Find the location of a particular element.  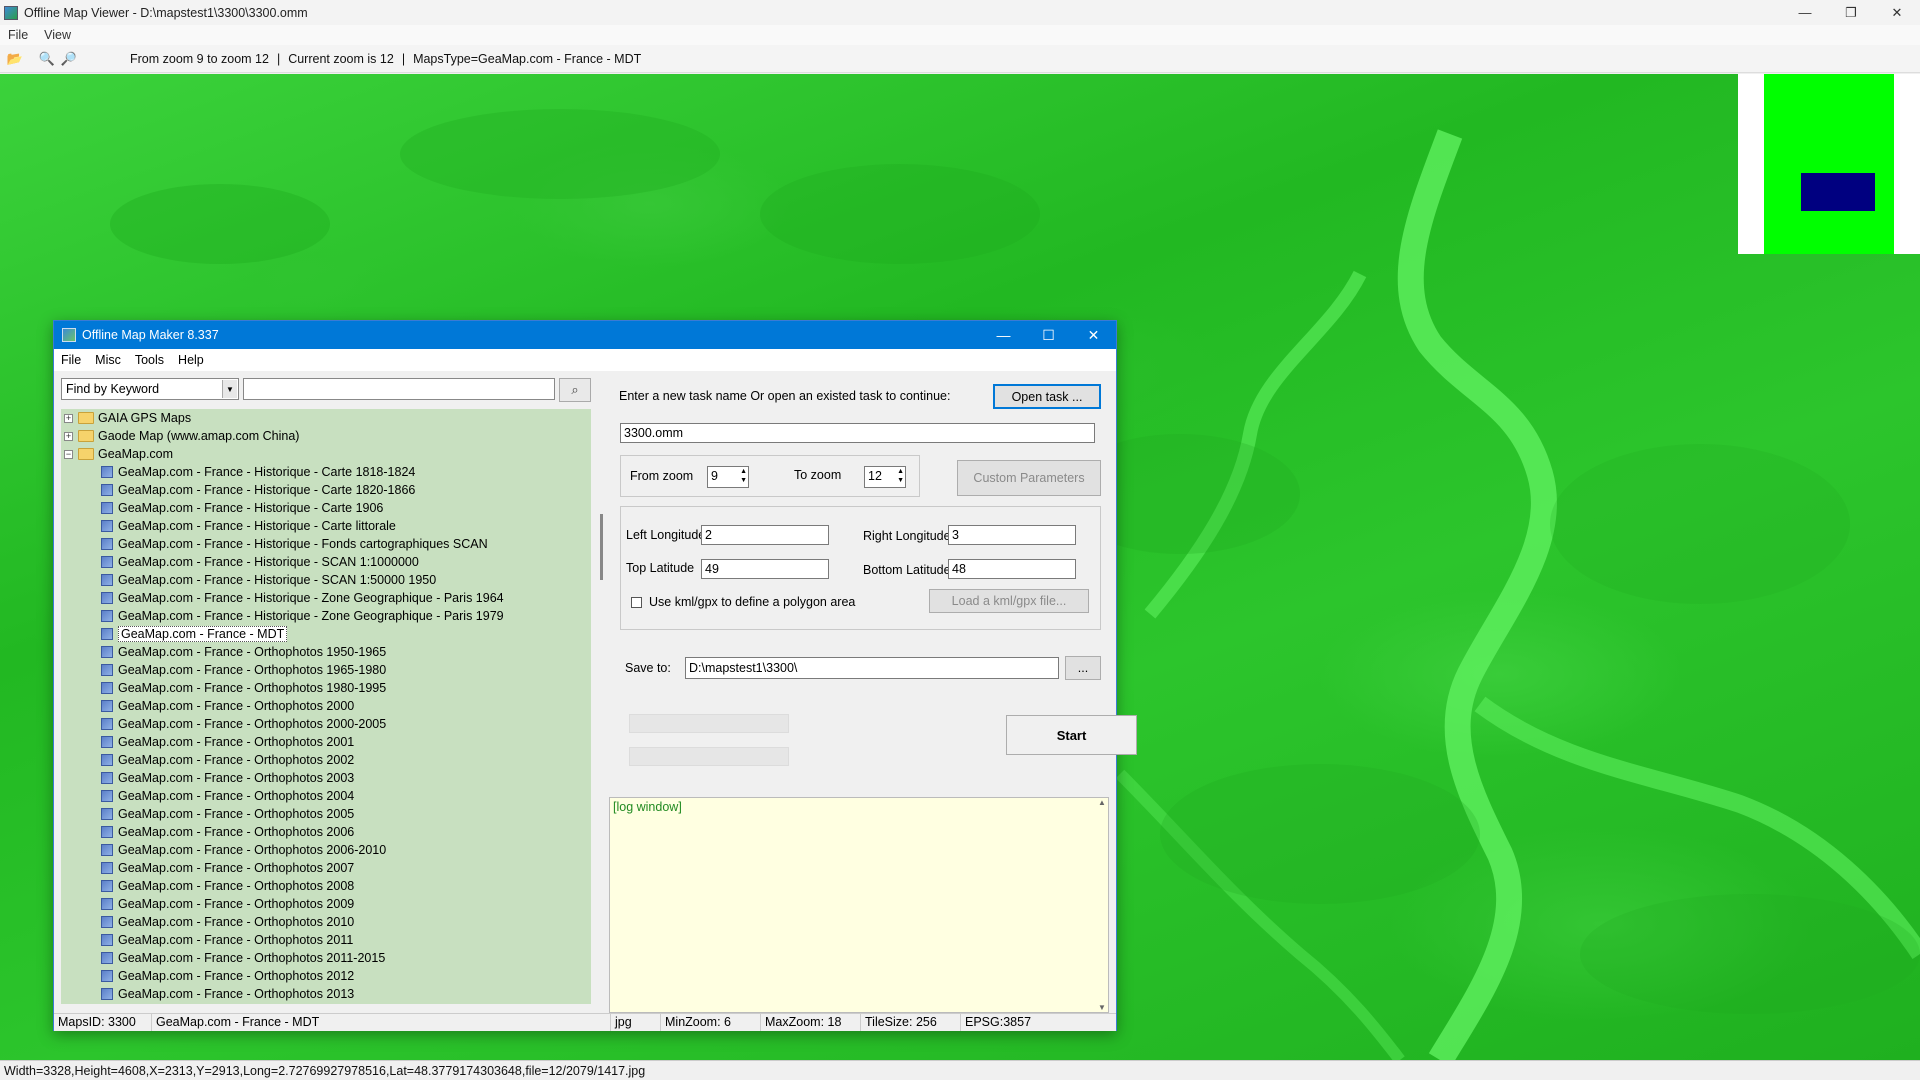

tree-item: GeaMap.com - France - Orthophotos 2007 is located at coordinates (326, 868).